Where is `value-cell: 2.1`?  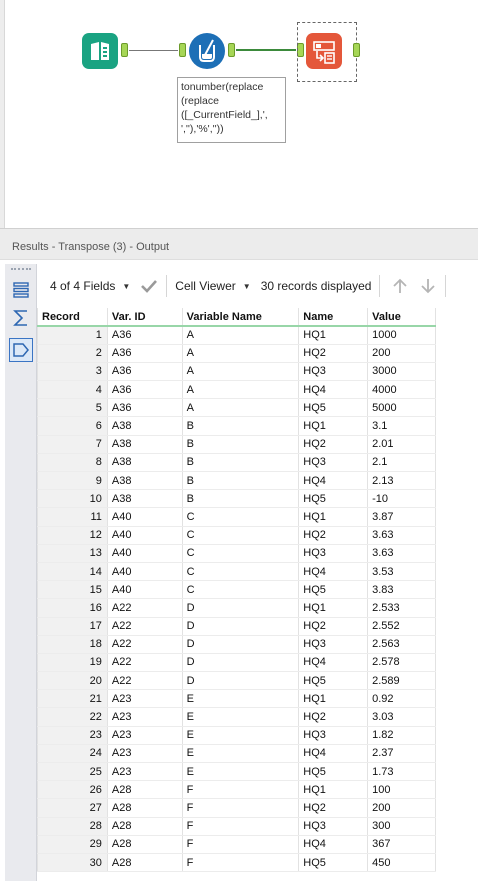
value-cell: 2.1 is located at coordinates (401, 463).